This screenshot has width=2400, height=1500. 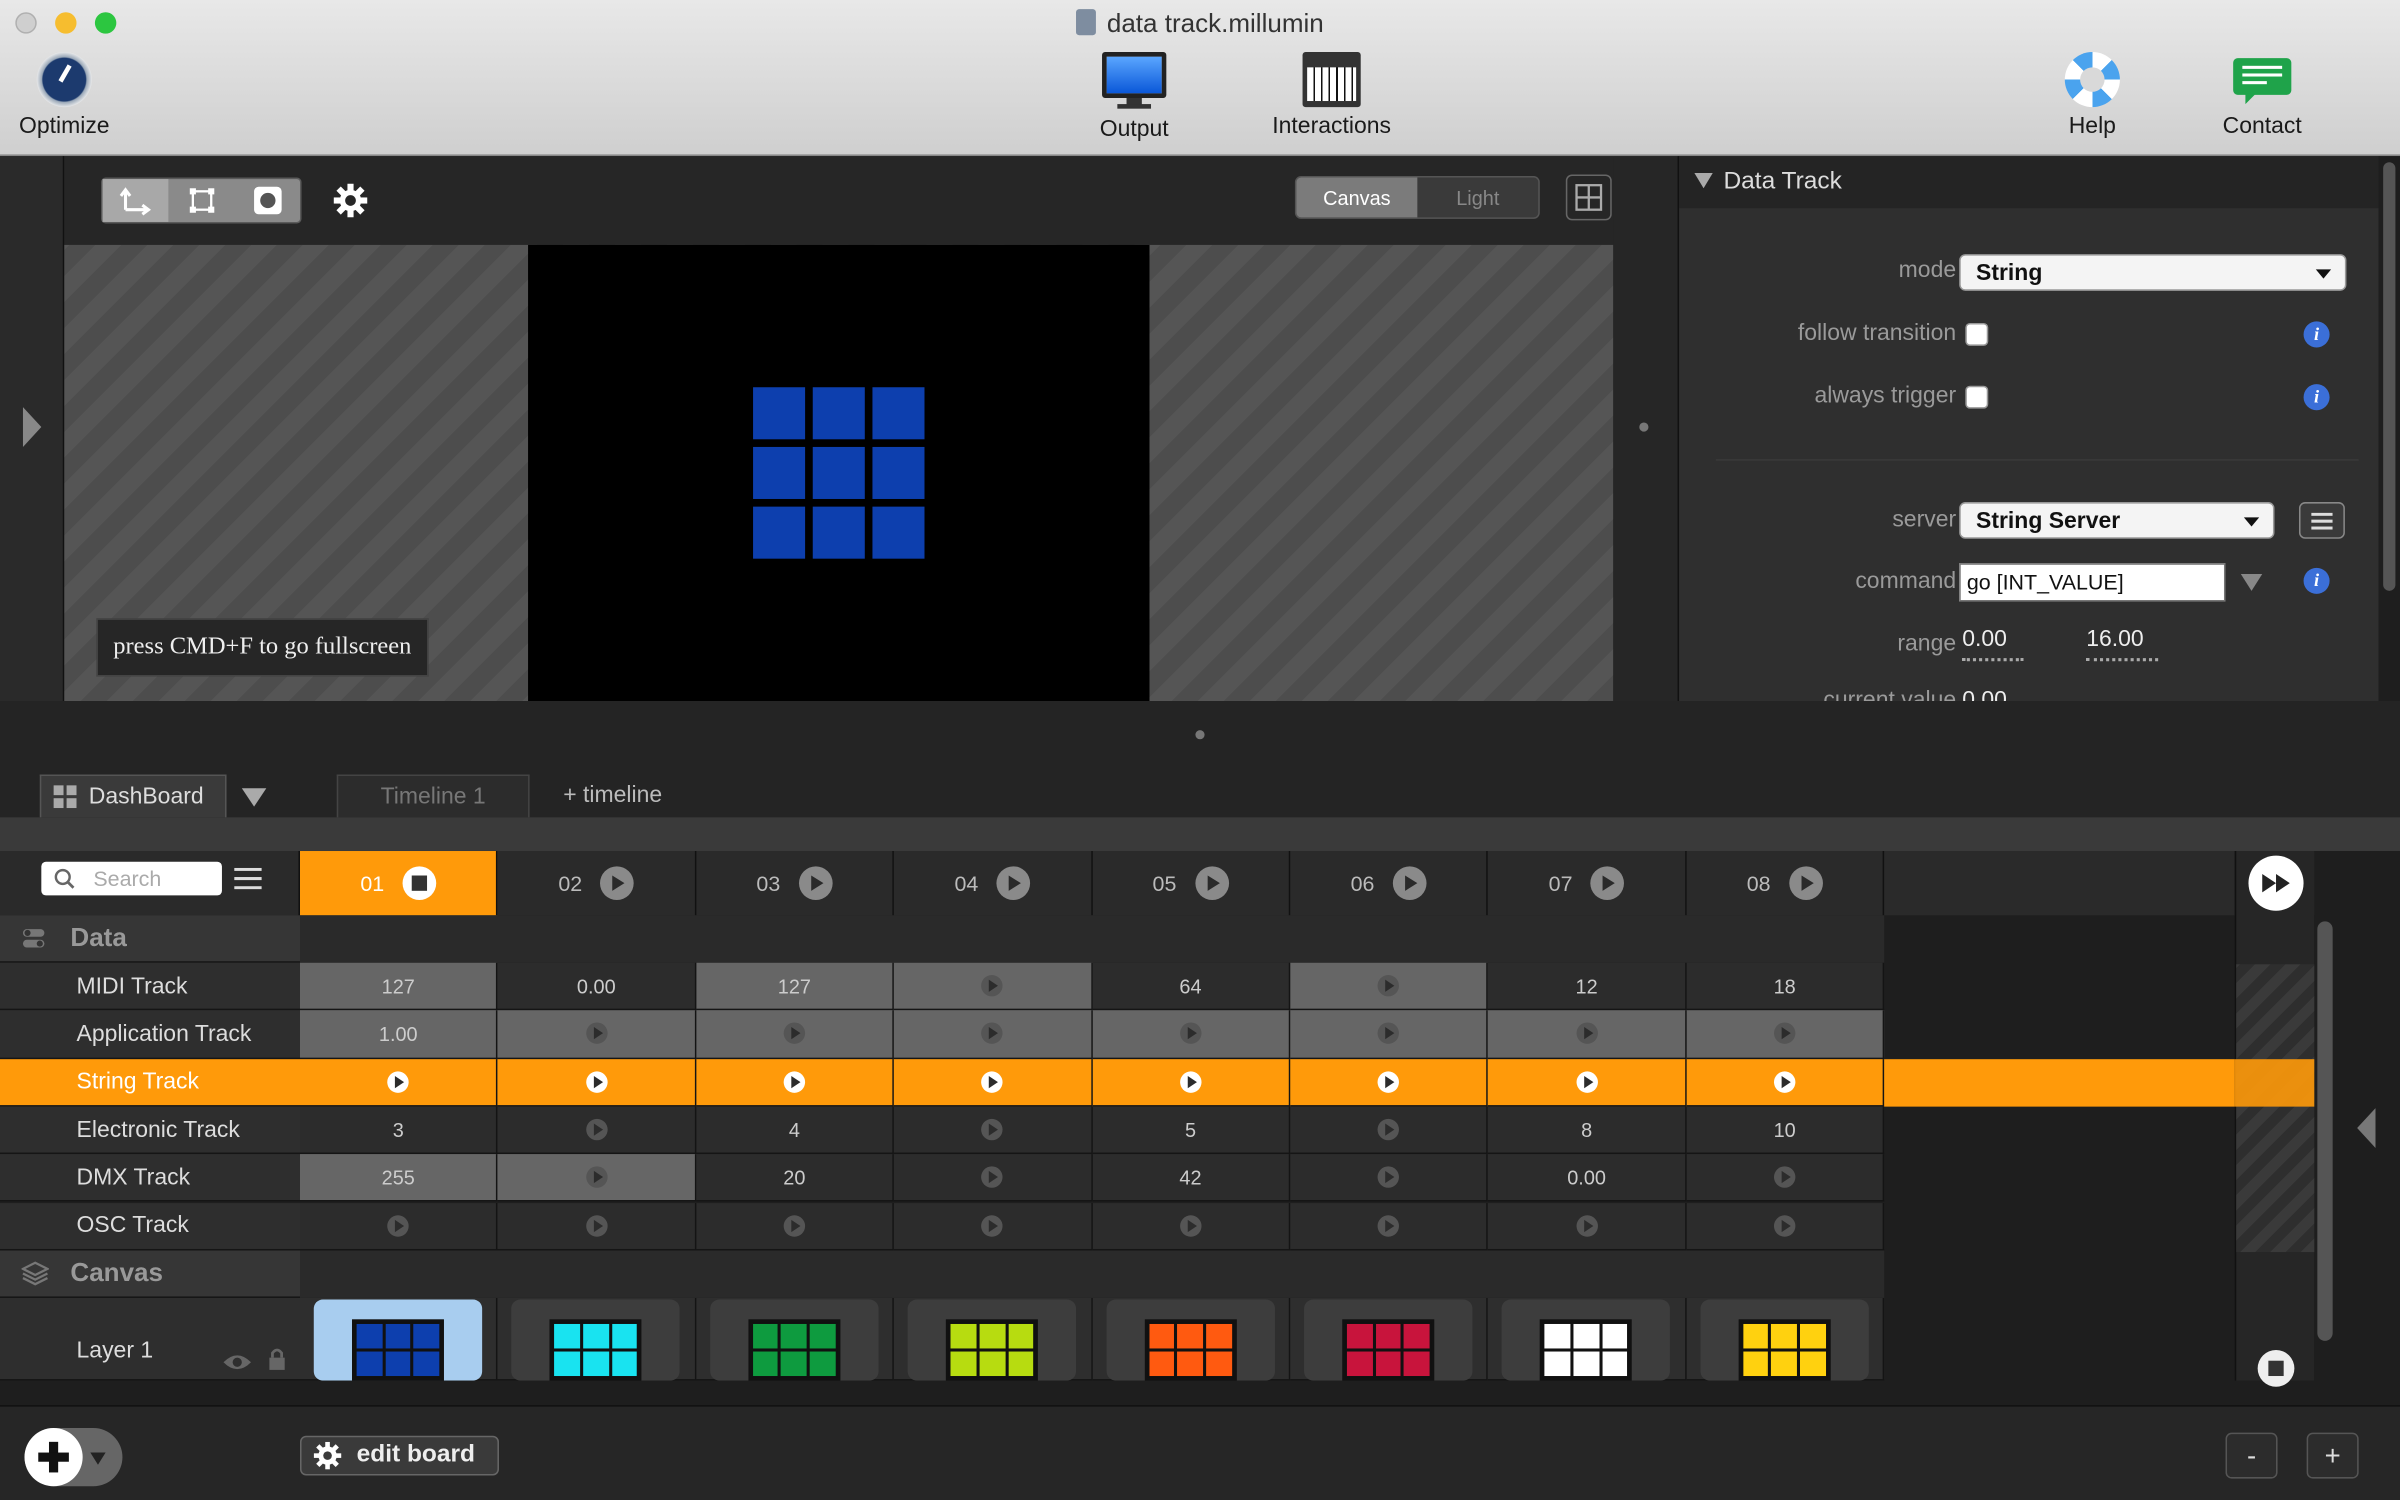 I want to click on layer-row: Layer 1, so click(x=150, y=1339).